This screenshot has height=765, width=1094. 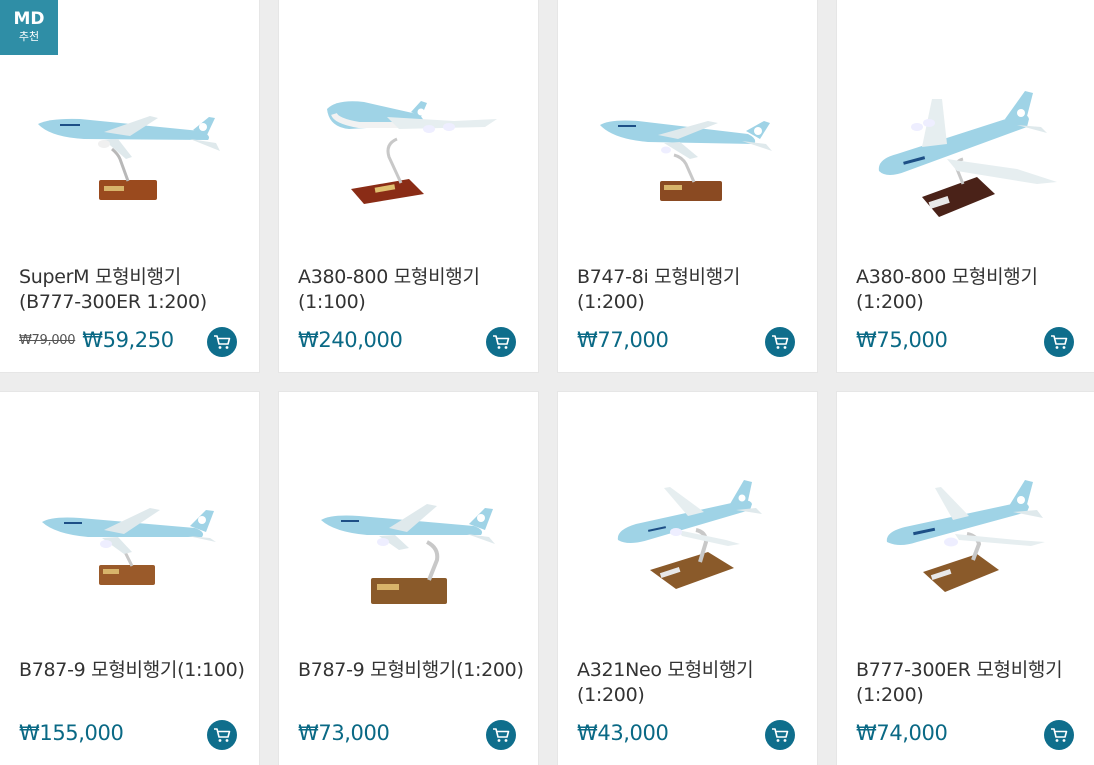 I want to click on sale-price: ₩77,000, so click(x=623, y=340).